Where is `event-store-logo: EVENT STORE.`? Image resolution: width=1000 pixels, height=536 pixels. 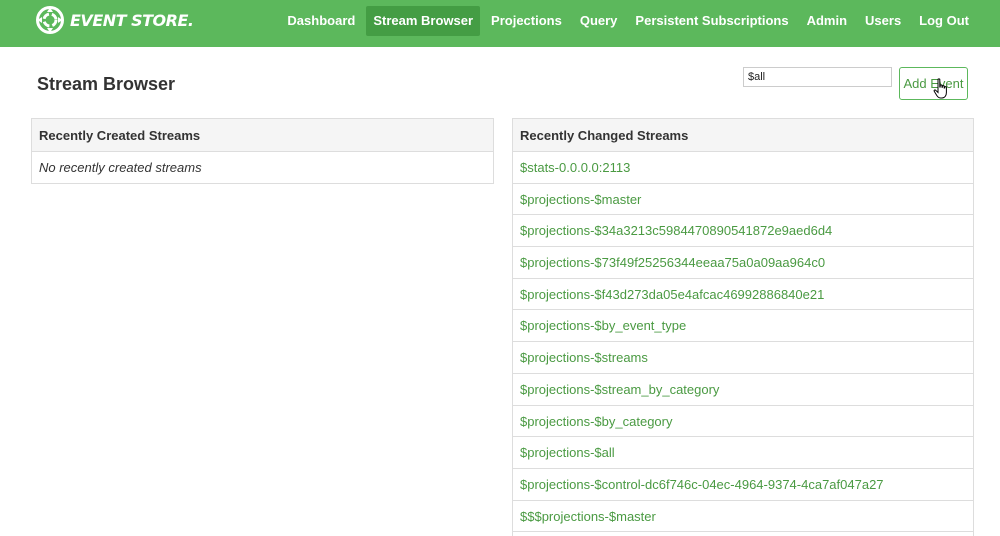 event-store-logo: EVENT STORE. is located at coordinates (115, 20).